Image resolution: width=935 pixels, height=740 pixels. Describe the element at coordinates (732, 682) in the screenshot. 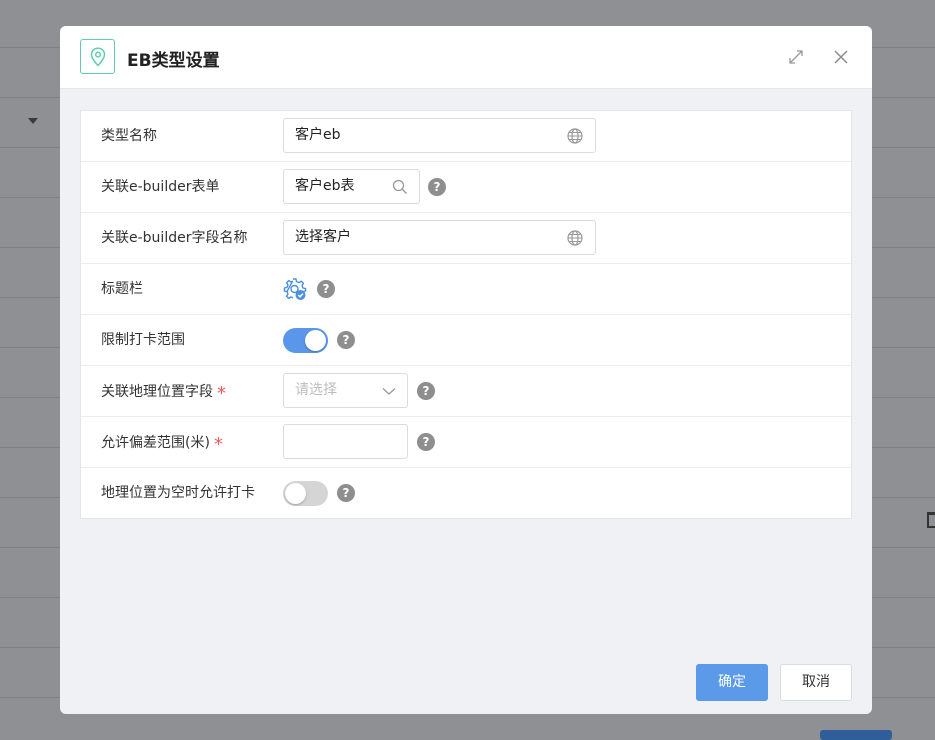

I see `confirm-button: 确定` at that location.